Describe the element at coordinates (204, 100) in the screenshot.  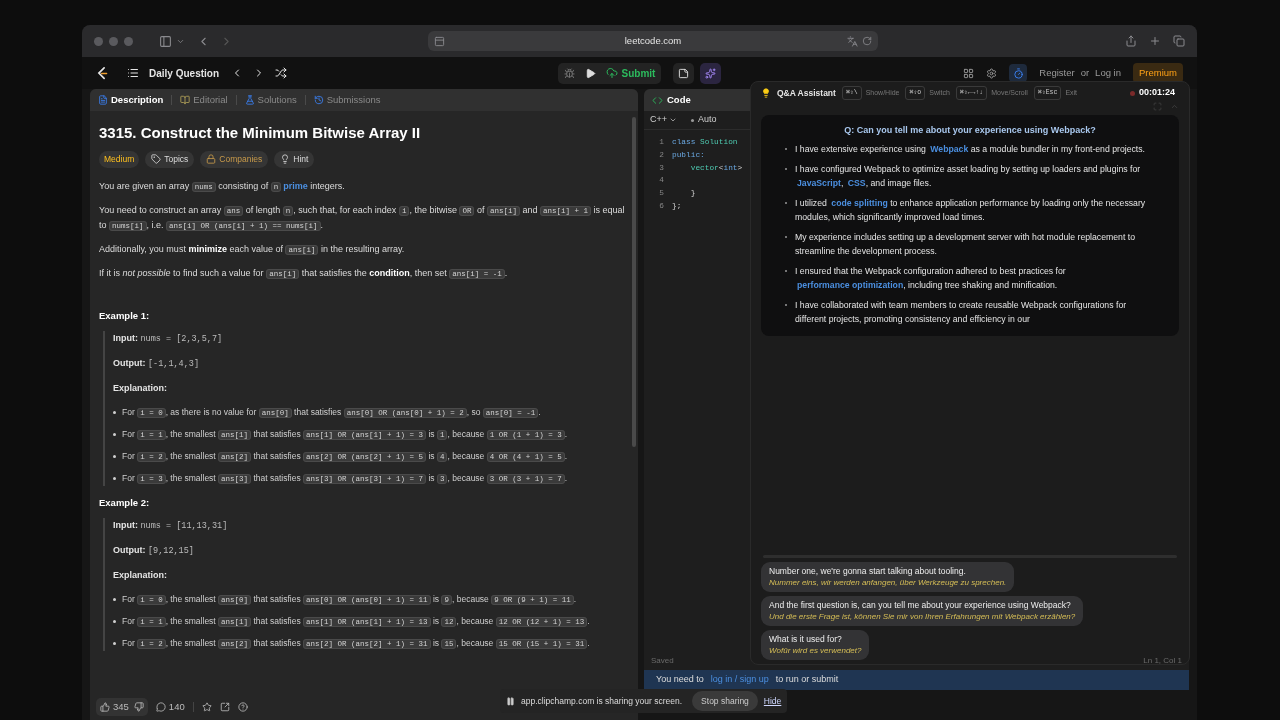
I see `tab: Editorial` at that location.